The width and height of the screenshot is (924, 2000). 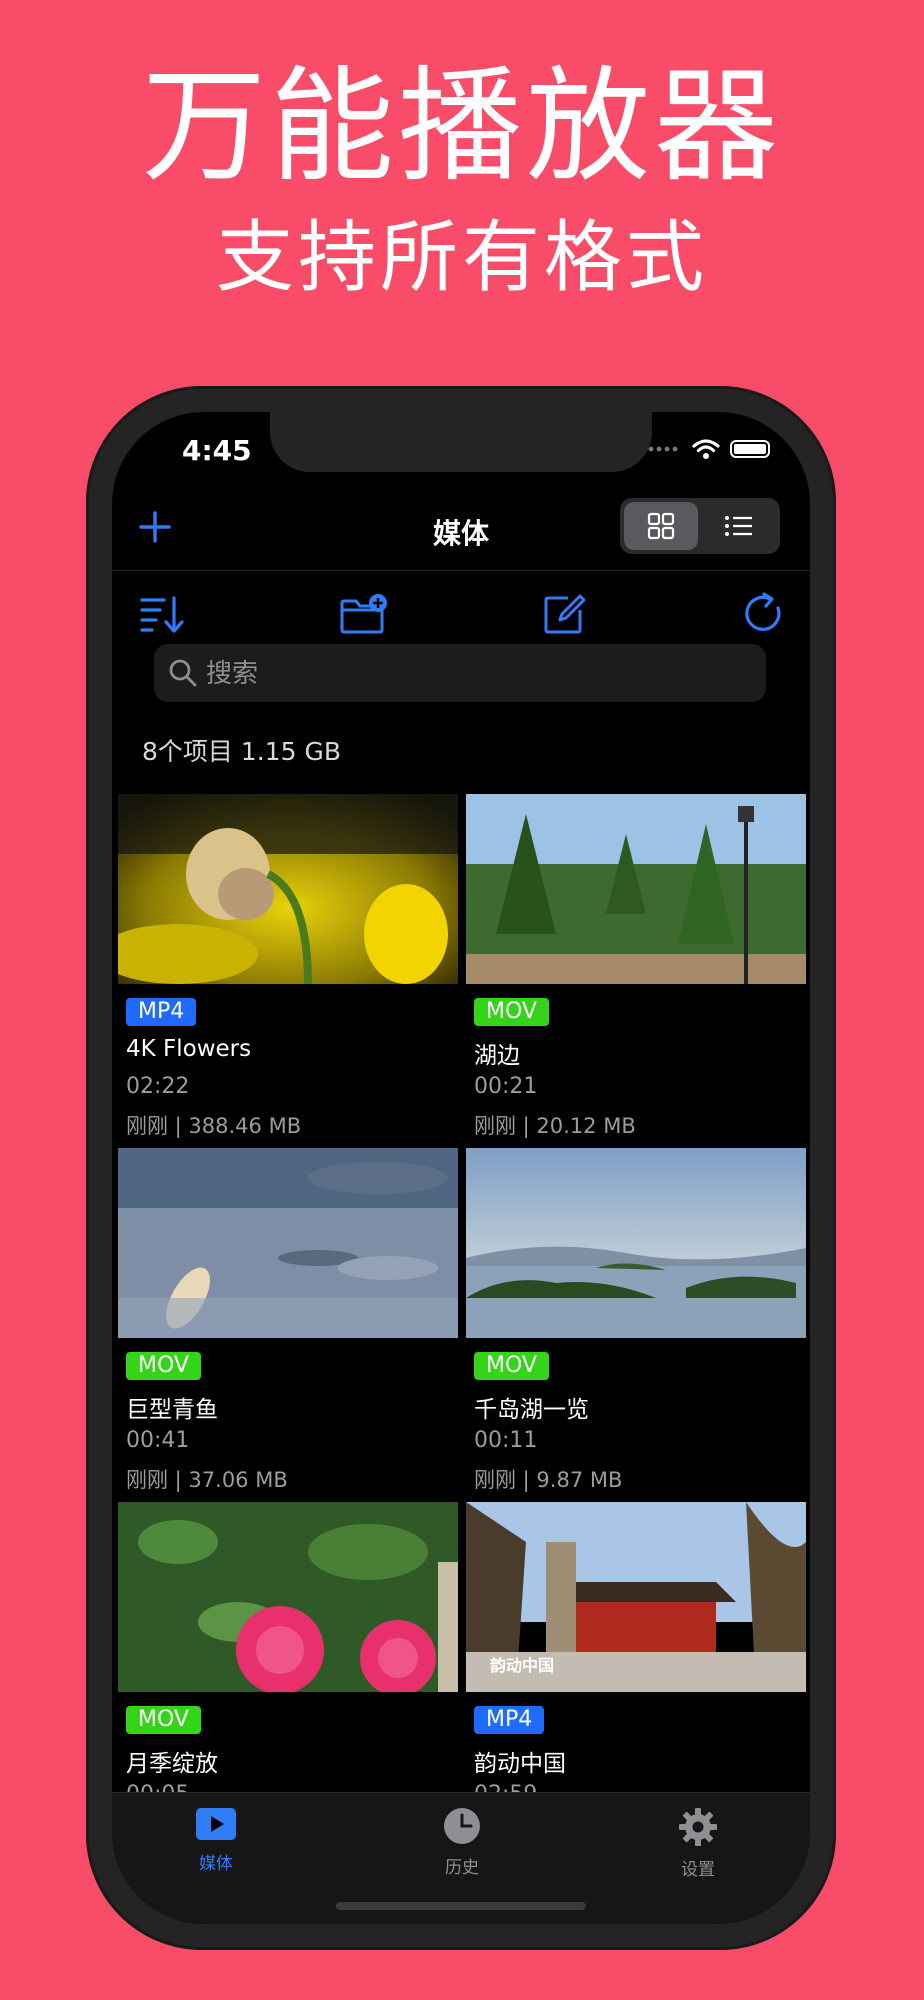 I want to click on video-title: 4K Flowers, so click(x=189, y=1049).